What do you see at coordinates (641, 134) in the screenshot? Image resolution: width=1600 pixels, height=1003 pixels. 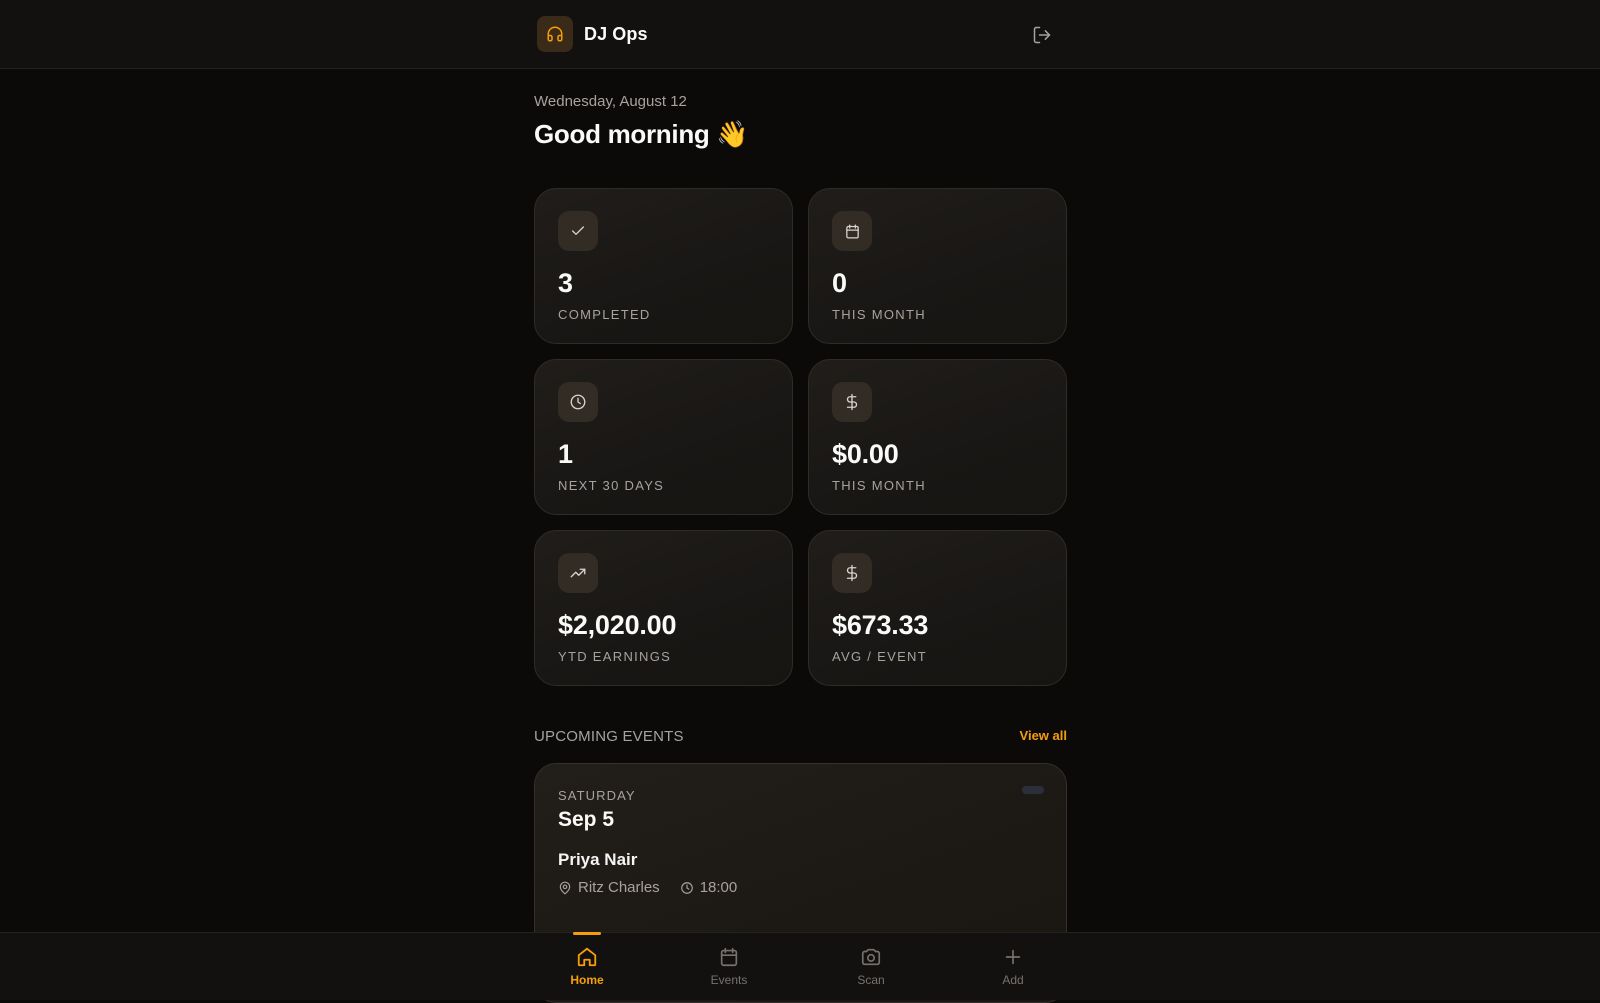 I see `greeting-heading: Good morning 👋` at bounding box center [641, 134].